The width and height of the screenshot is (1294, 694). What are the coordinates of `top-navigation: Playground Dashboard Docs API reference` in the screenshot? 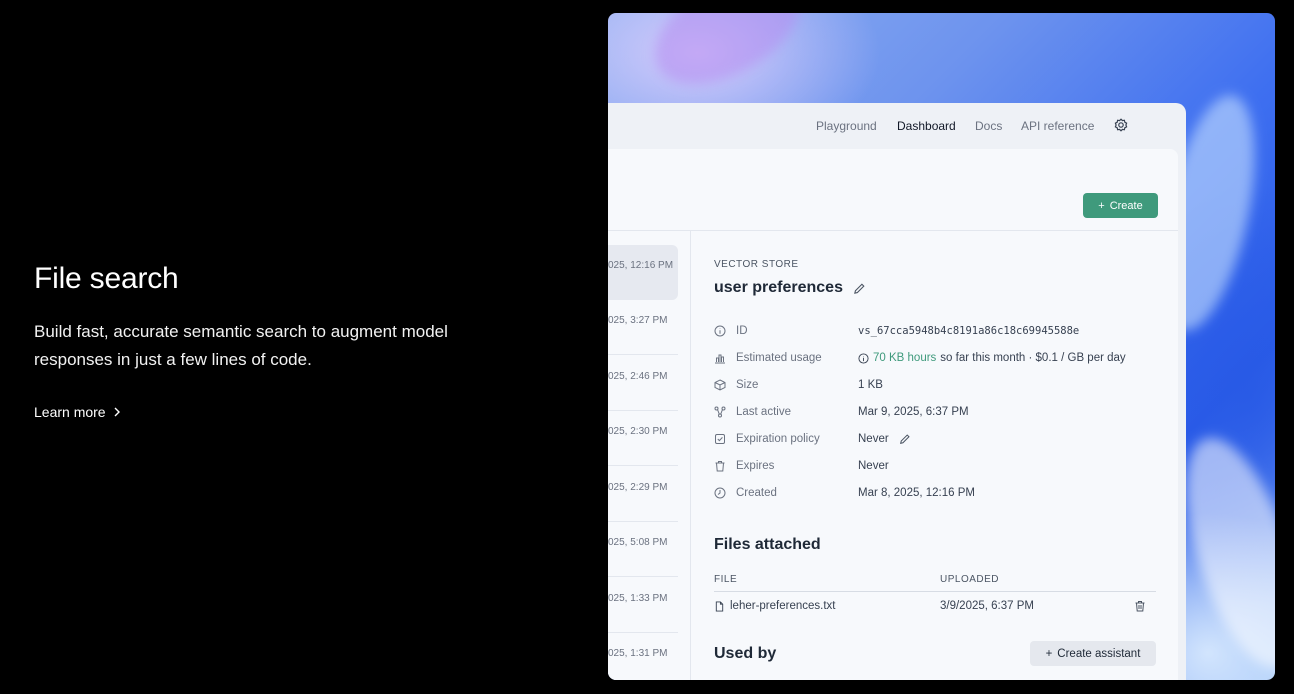 It's located at (897, 126).